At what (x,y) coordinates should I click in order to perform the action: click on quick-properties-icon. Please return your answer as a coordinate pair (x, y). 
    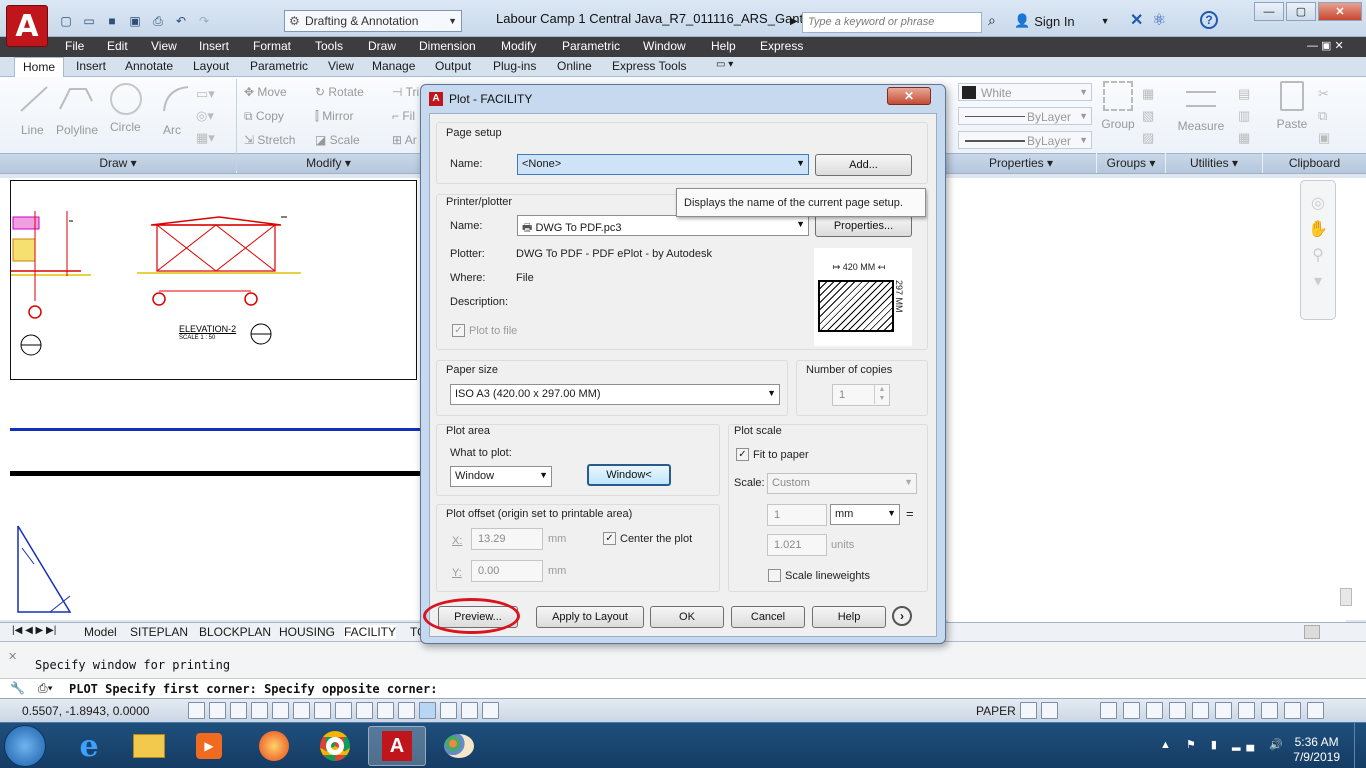
    Looking at the image, I should click on (448, 710).